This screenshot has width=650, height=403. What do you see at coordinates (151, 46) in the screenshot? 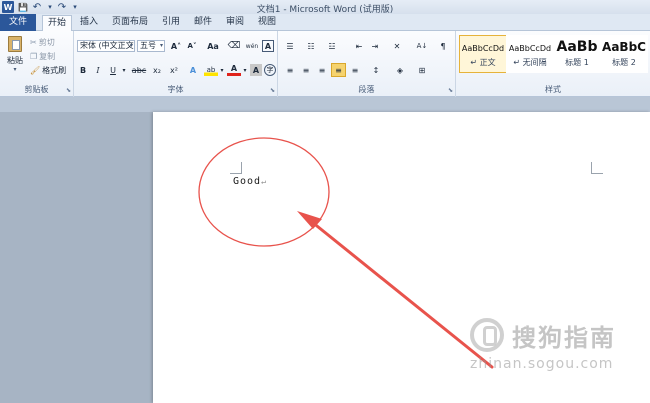
I see `font-size-select: 五号 ▾` at bounding box center [151, 46].